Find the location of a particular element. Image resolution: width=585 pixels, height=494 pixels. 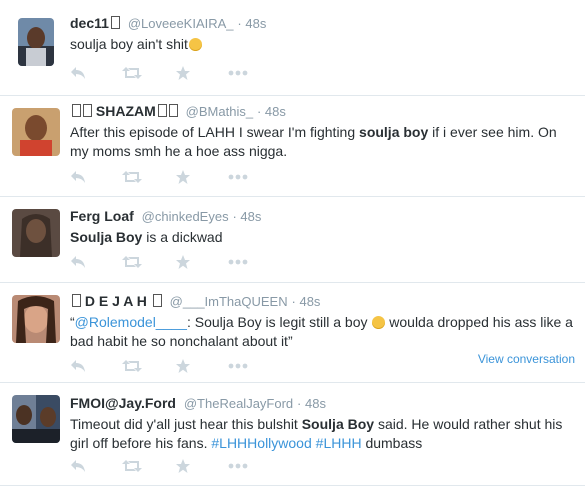

hashtag-link: #LHHH is located at coordinates (339, 443).